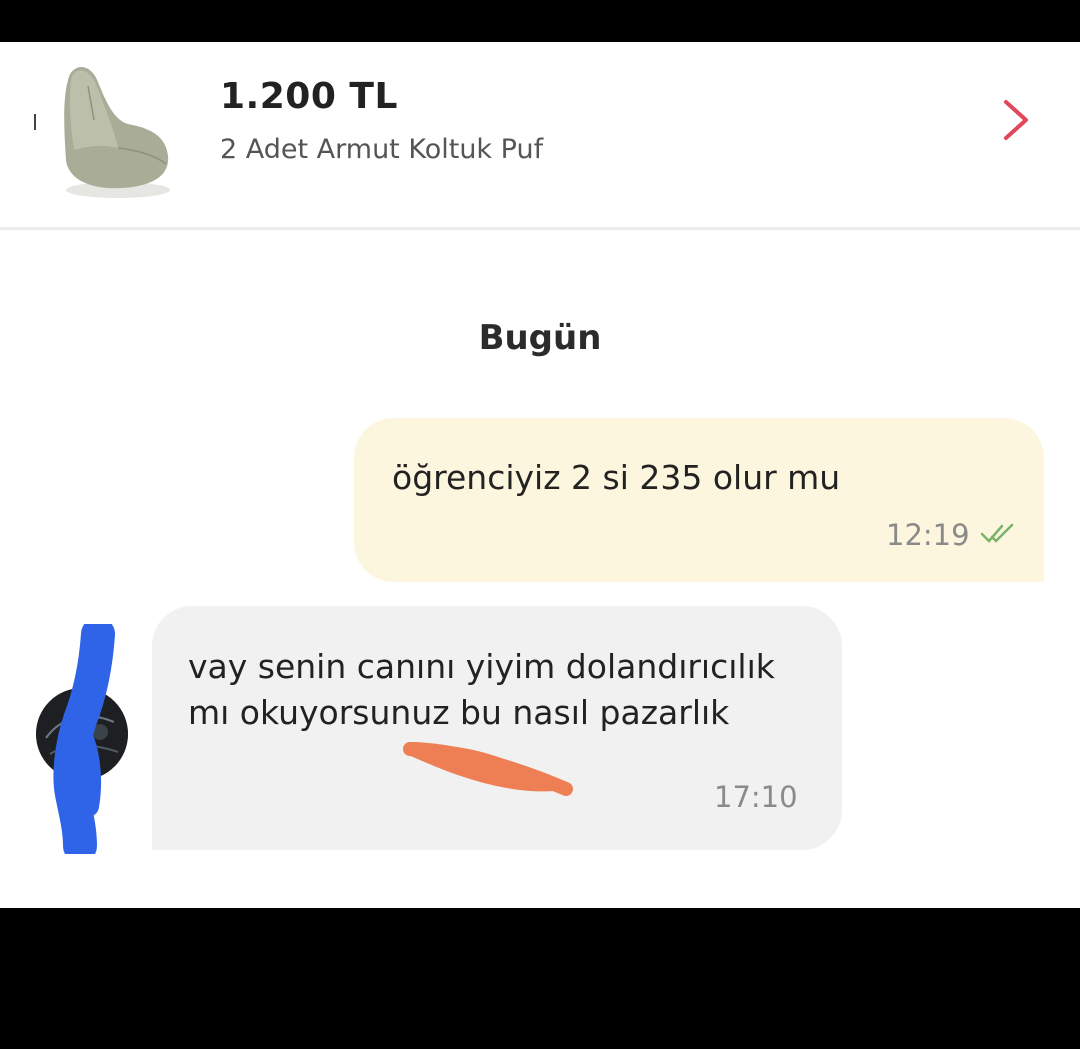  What do you see at coordinates (382, 149) in the screenshot?
I see `product-title: 2 Adet Armut Koltuk Puf` at bounding box center [382, 149].